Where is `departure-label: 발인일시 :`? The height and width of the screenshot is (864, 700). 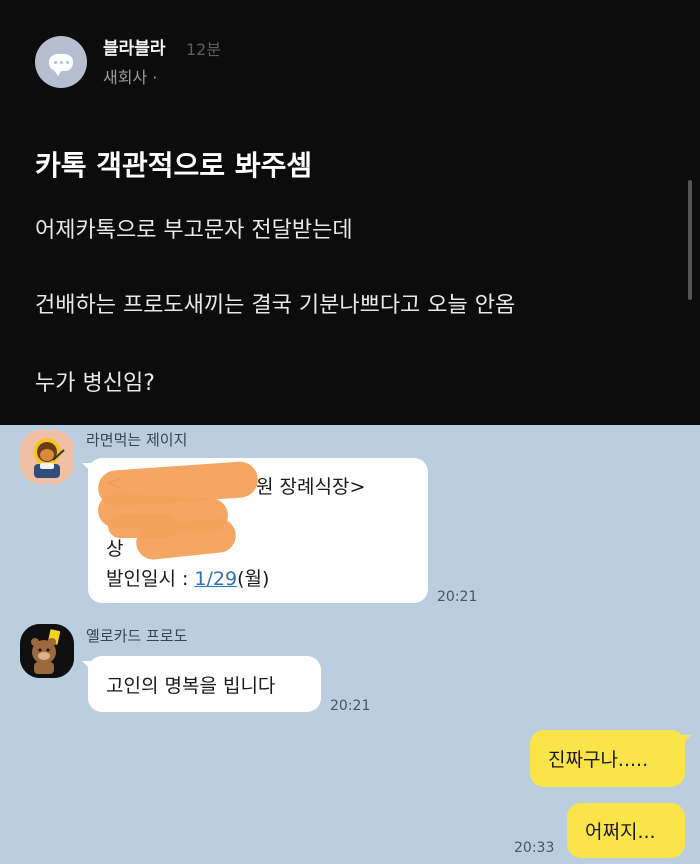
departure-label: 발인일시 : is located at coordinates (150, 579).